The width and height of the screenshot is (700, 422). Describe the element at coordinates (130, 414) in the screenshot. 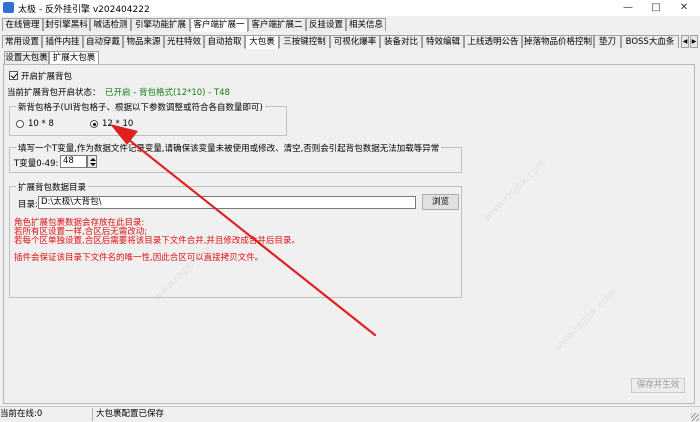

I see `status-message: 大包裹配置已保存` at that location.